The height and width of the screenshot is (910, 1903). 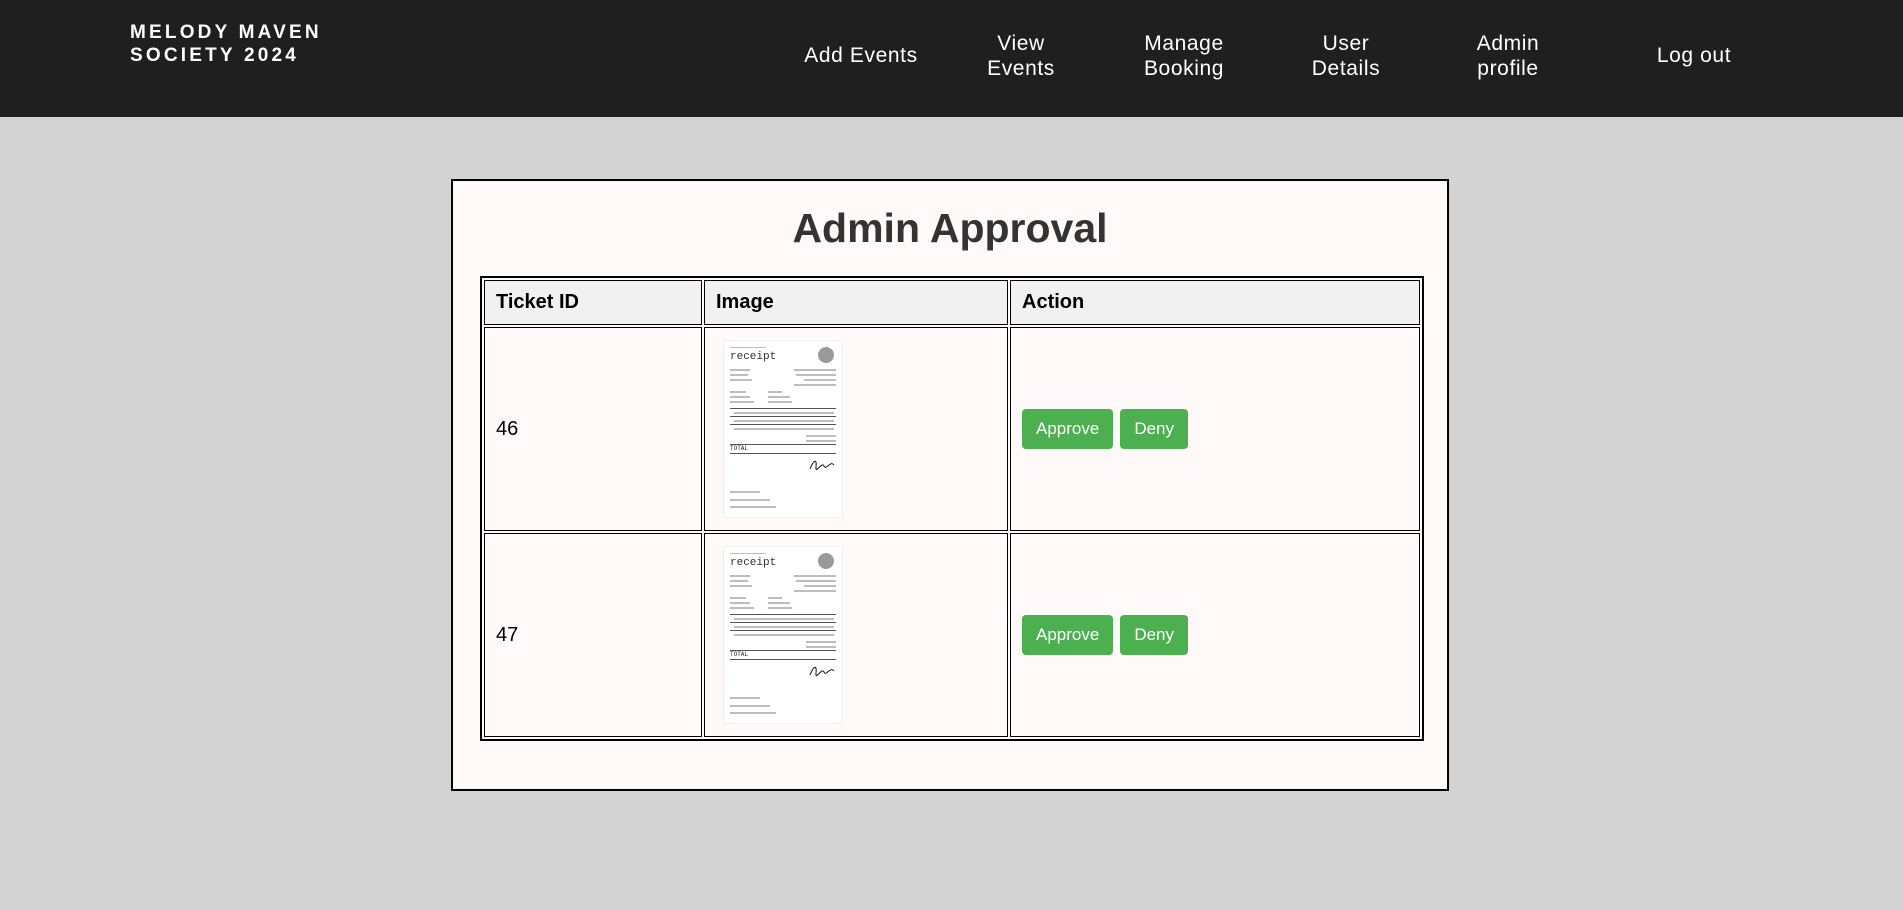 What do you see at coordinates (593, 302) in the screenshot?
I see `header-ticket-id: Ticket ID` at bounding box center [593, 302].